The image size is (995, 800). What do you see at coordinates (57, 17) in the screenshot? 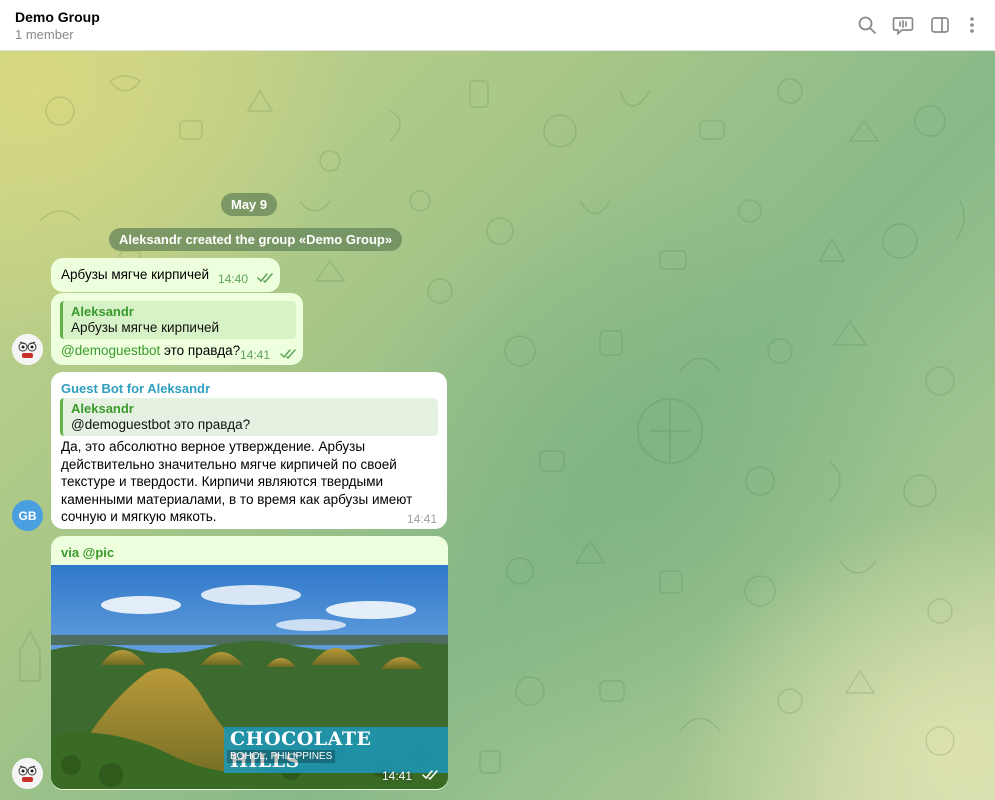
I see `chat-title: Demo Group` at bounding box center [57, 17].